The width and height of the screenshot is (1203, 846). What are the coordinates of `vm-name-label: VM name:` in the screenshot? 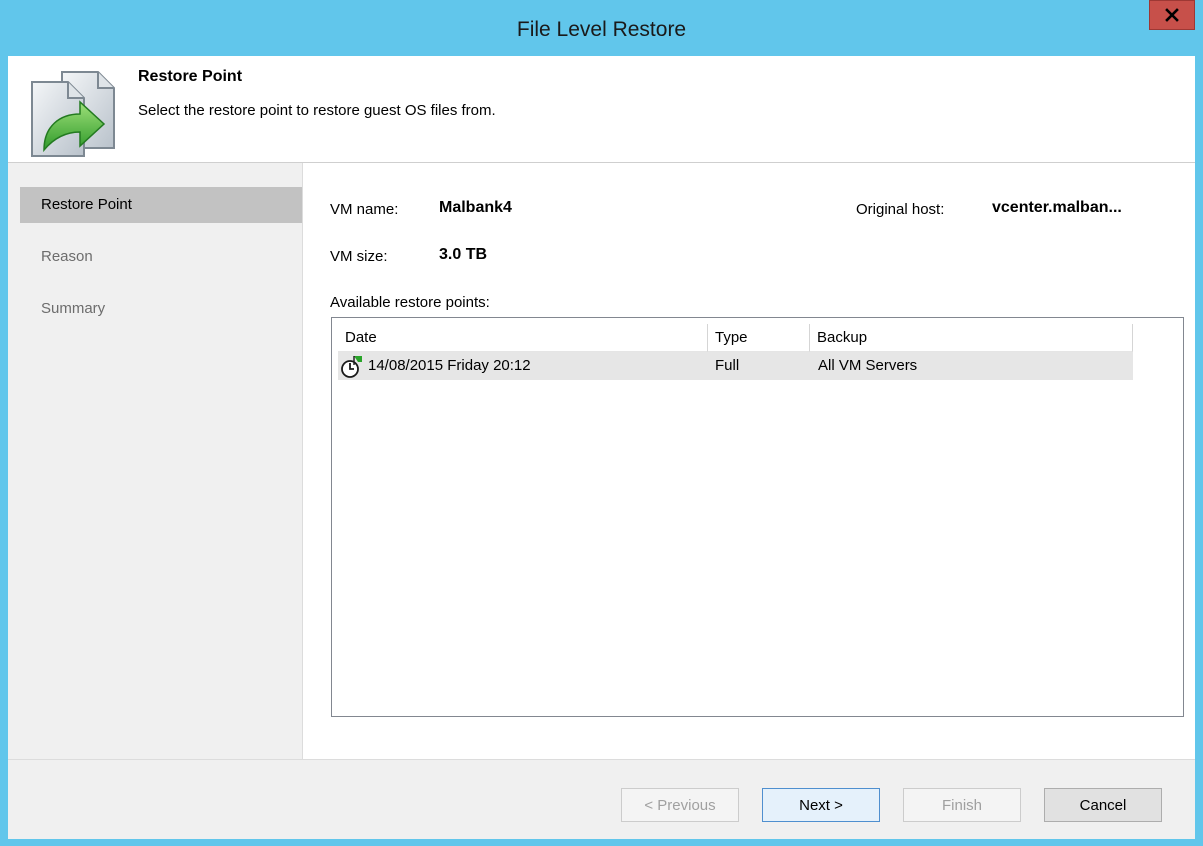 It's located at (364, 209).